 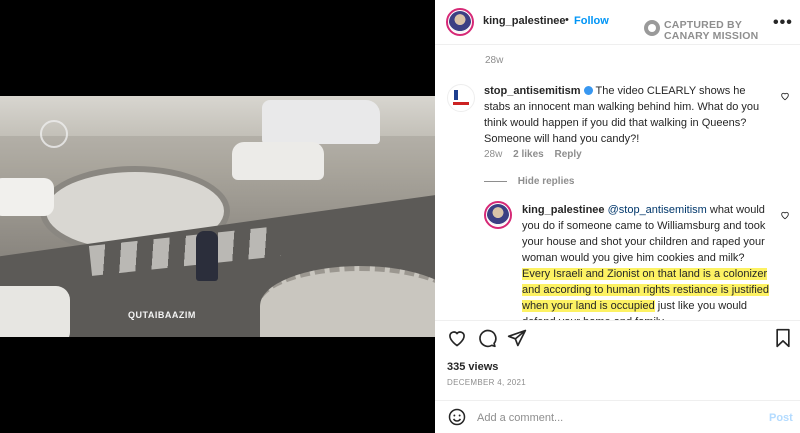 I want to click on comment-icon, so click(x=487, y=338).